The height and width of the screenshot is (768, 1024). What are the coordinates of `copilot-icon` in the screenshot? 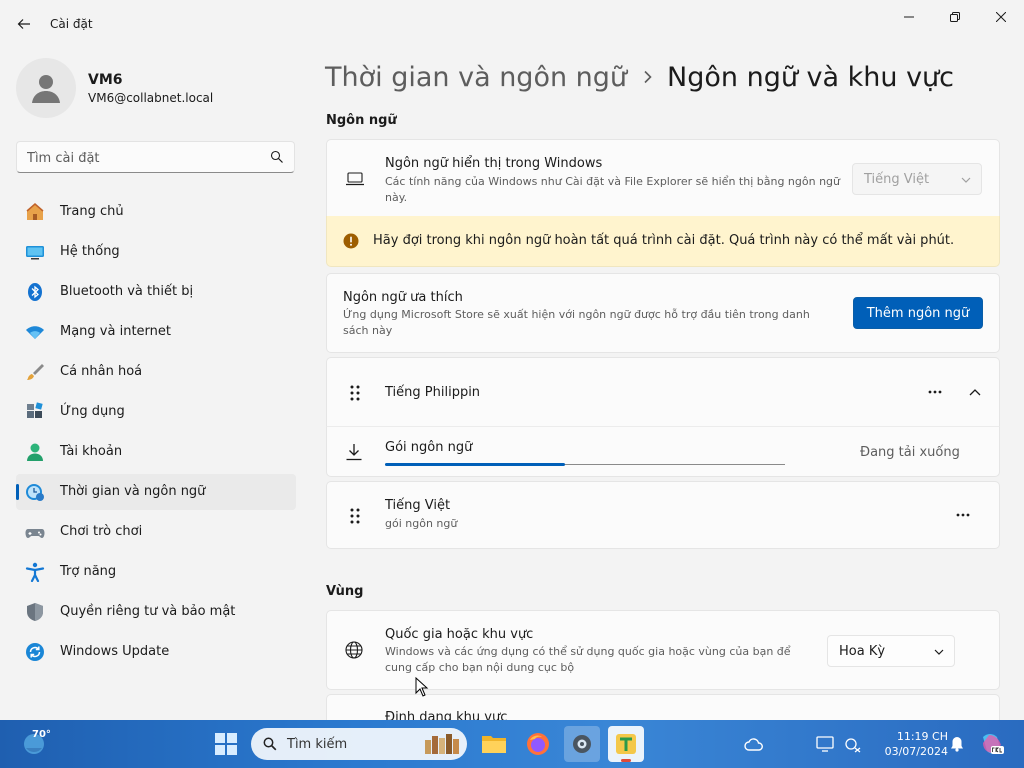 It's located at (993, 744).